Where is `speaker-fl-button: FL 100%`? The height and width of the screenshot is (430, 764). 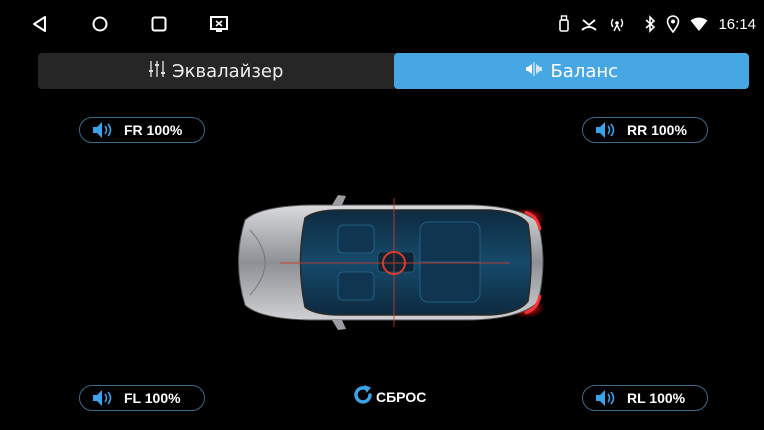 speaker-fl-button: FL 100% is located at coordinates (142, 398).